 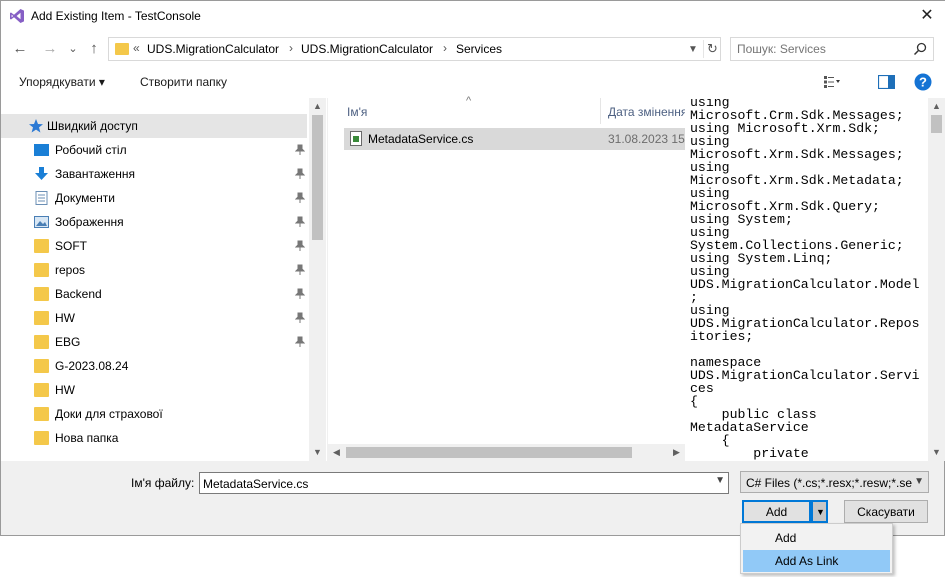 I want to click on sidebar-item-ebg: EBG, so click(x=154, y=342).